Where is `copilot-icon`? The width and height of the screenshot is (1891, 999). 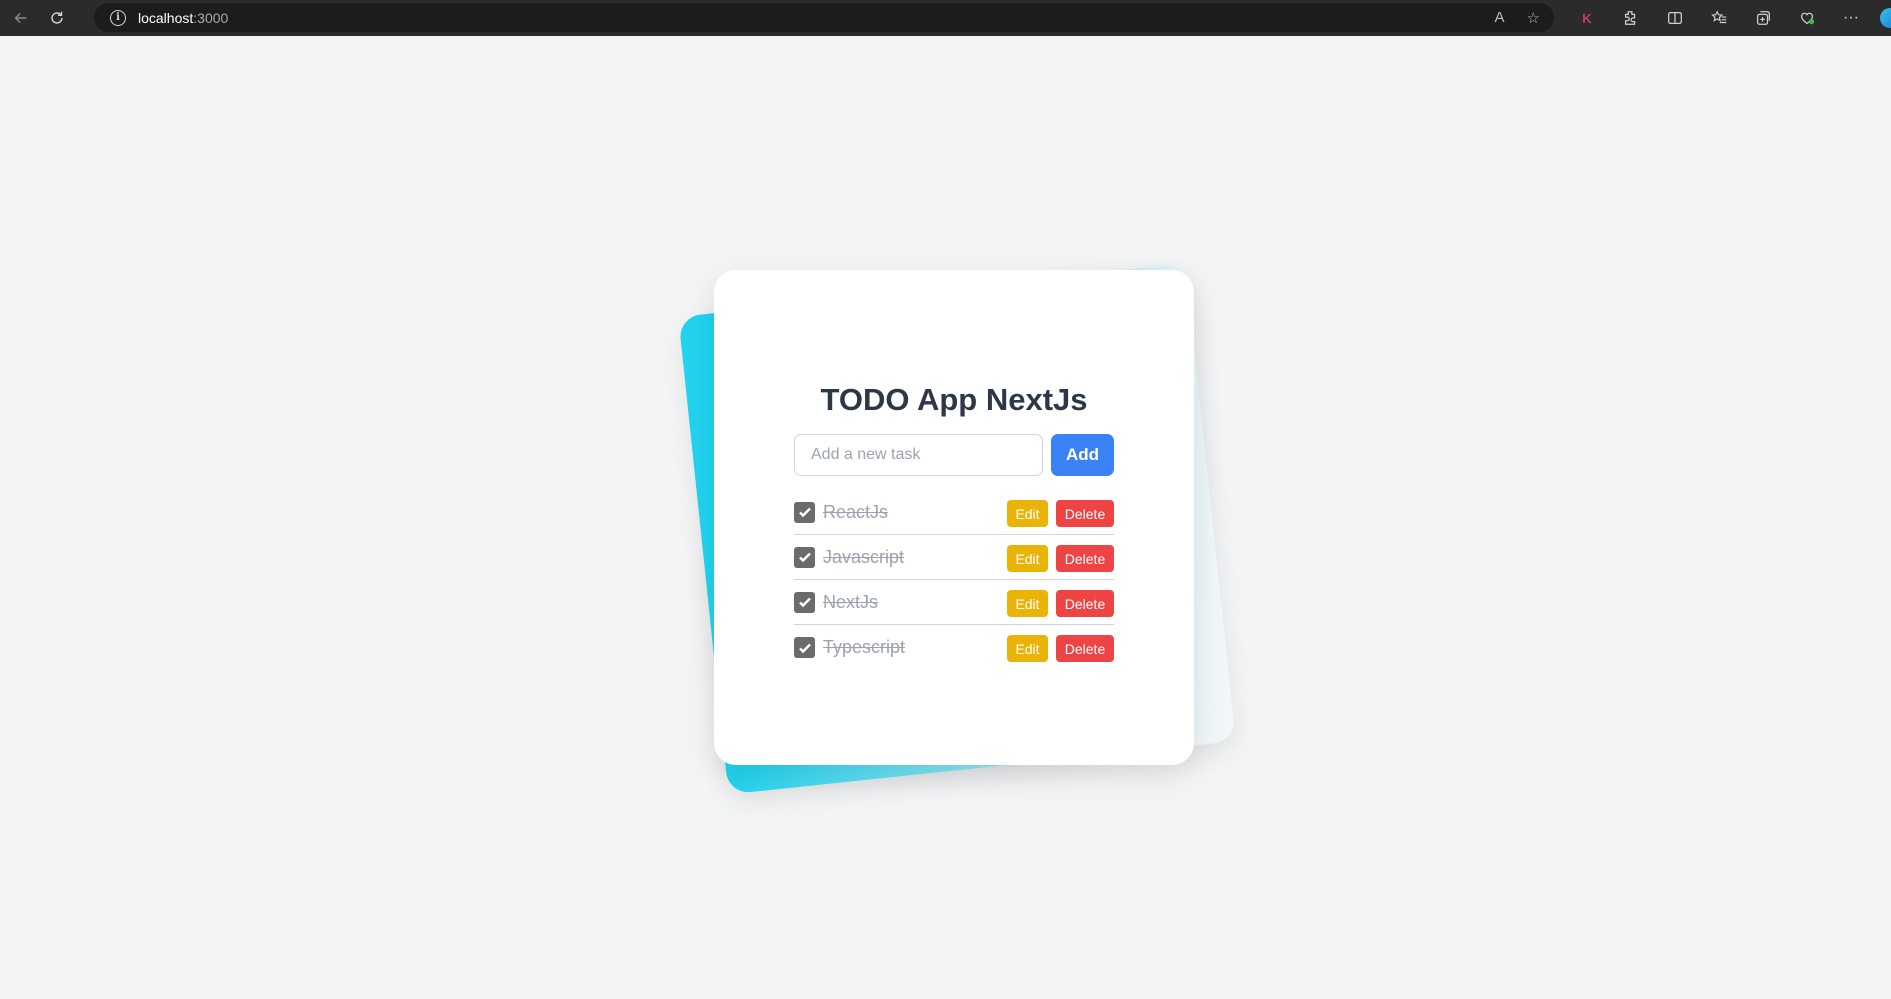
copilot-icon is located at coordinates (1885, 18).